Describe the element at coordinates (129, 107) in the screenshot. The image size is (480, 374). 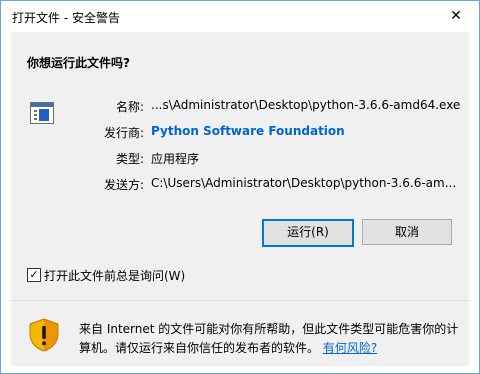
I see `name-label: 名称:` at that location.